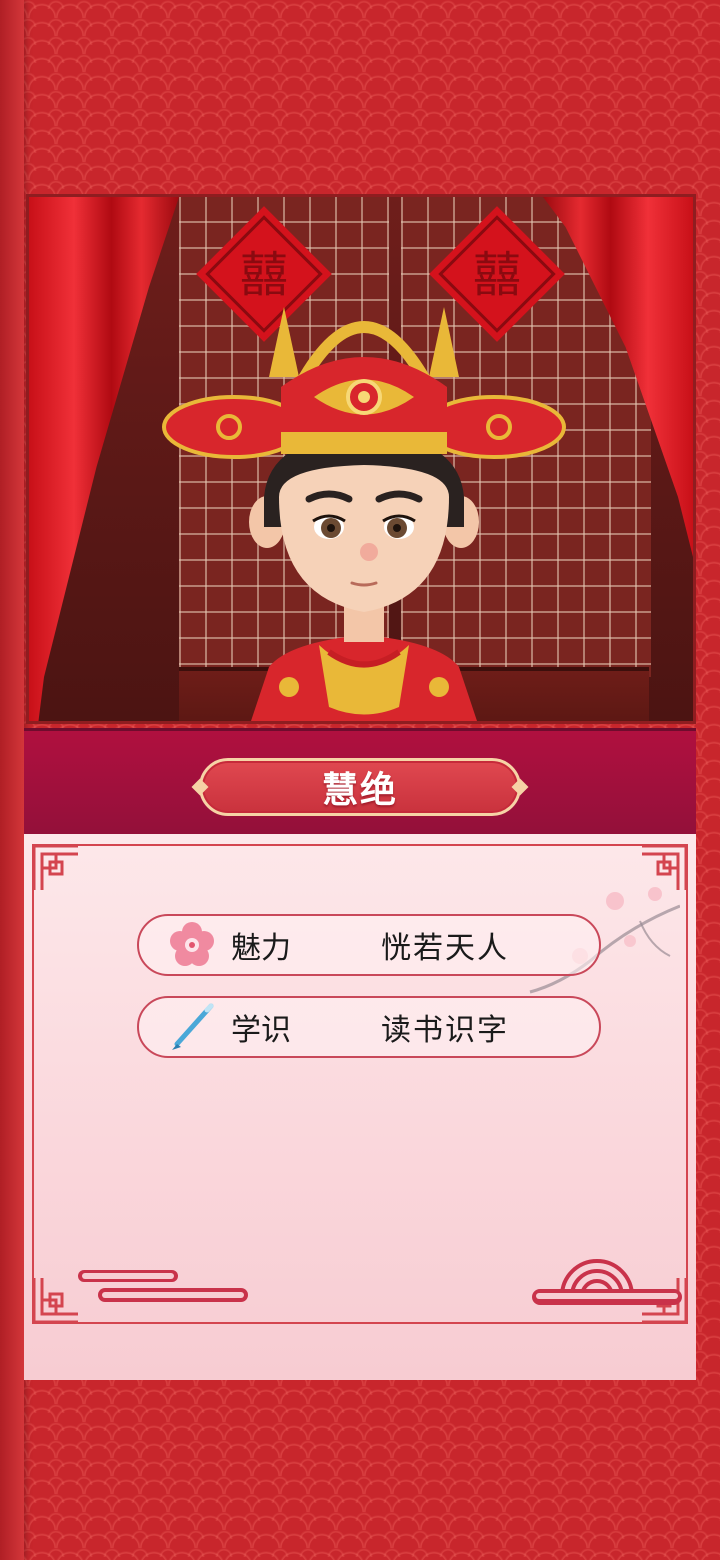 This screenshot has width=720, height=1560. What do you see at coordinates (364, 514) in the screenshot?
I see `groom-character-avatar` at bounding box center [364, 514].